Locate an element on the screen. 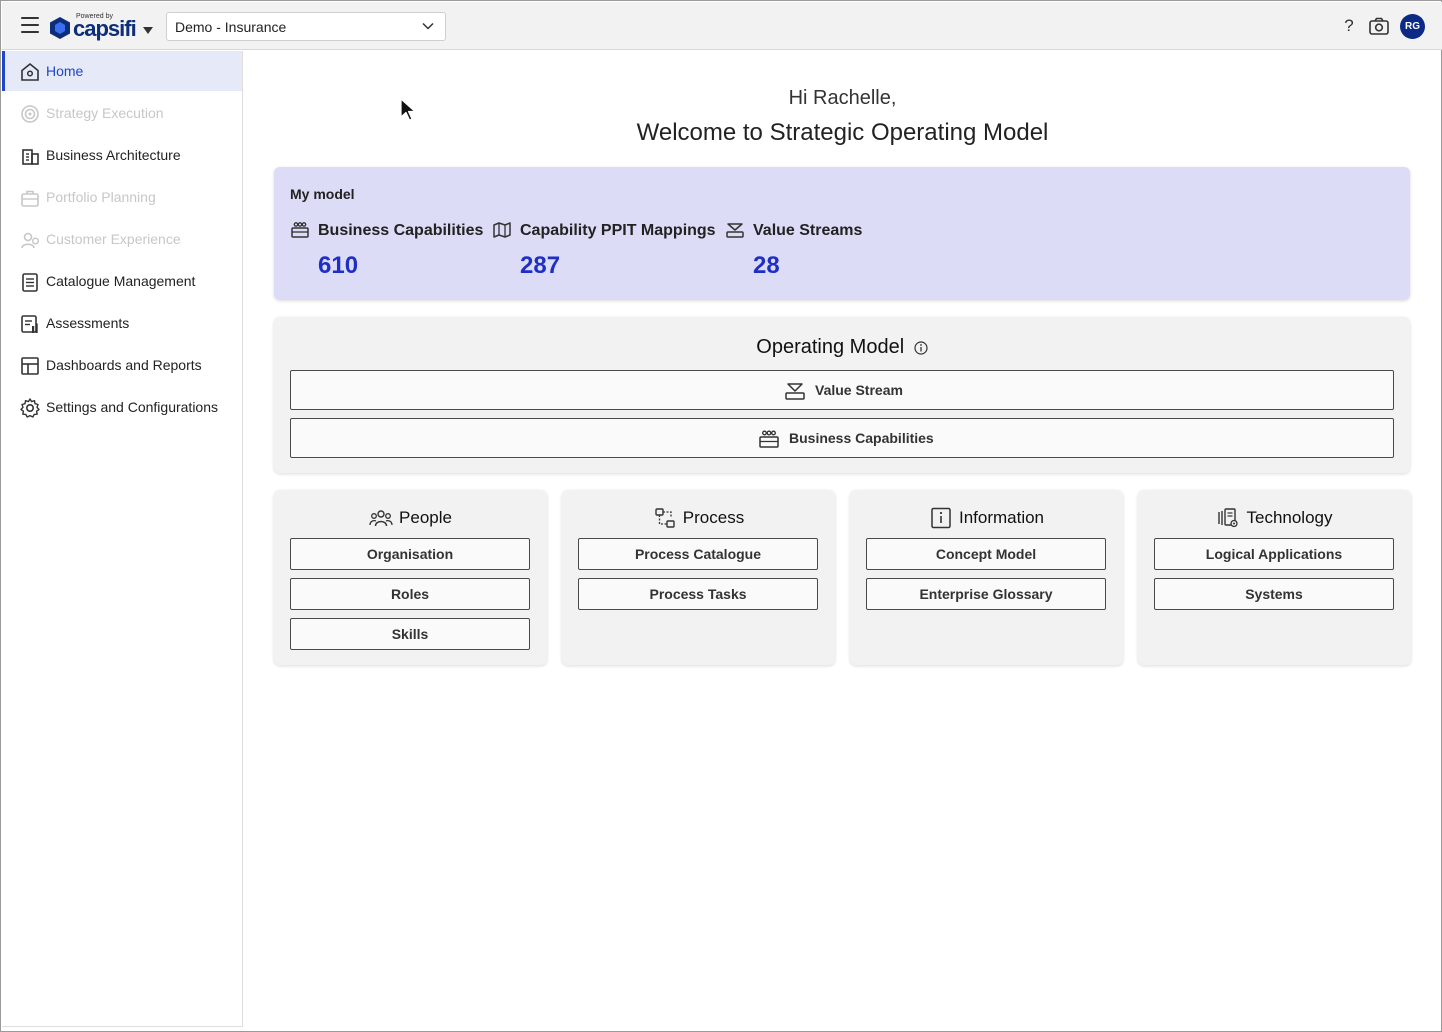 This screenshot has width=1442, height=1032. sidebar-item-label: Strategy Execution is located at coordinates (105, 113).